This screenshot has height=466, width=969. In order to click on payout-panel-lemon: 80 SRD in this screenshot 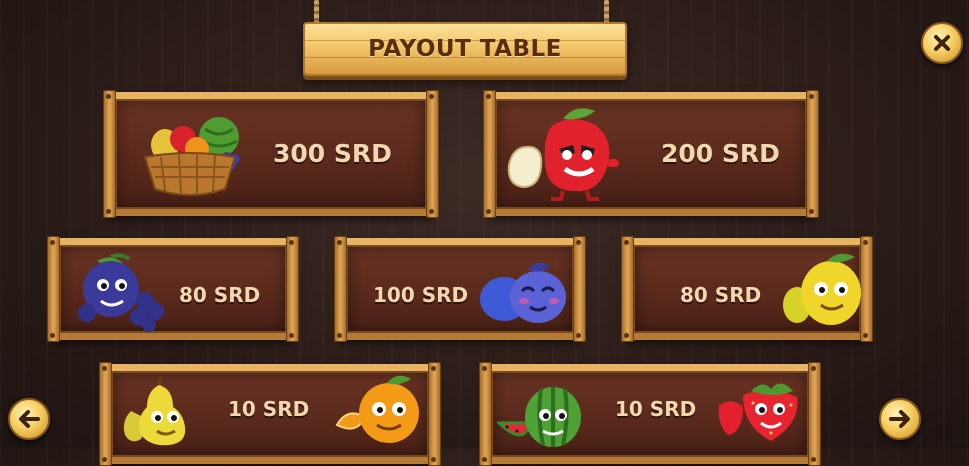, I will do `click(747, 289)`.